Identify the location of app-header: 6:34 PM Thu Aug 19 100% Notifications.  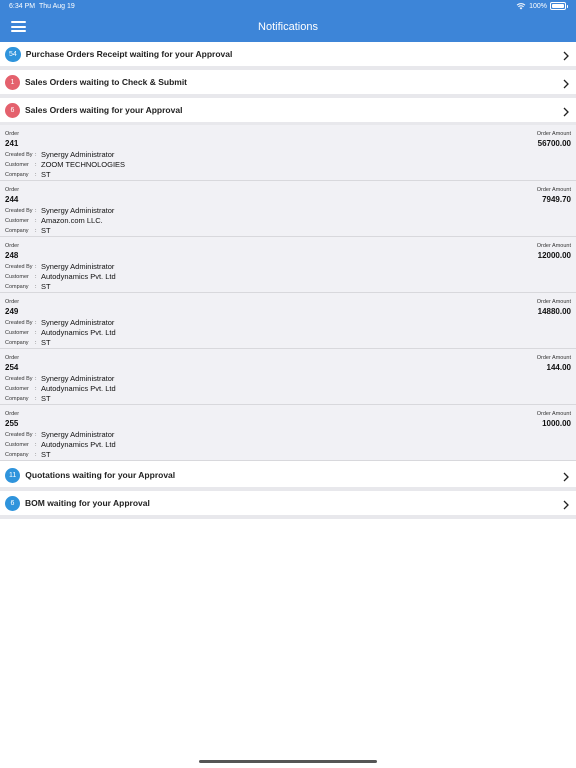
(288, 21).